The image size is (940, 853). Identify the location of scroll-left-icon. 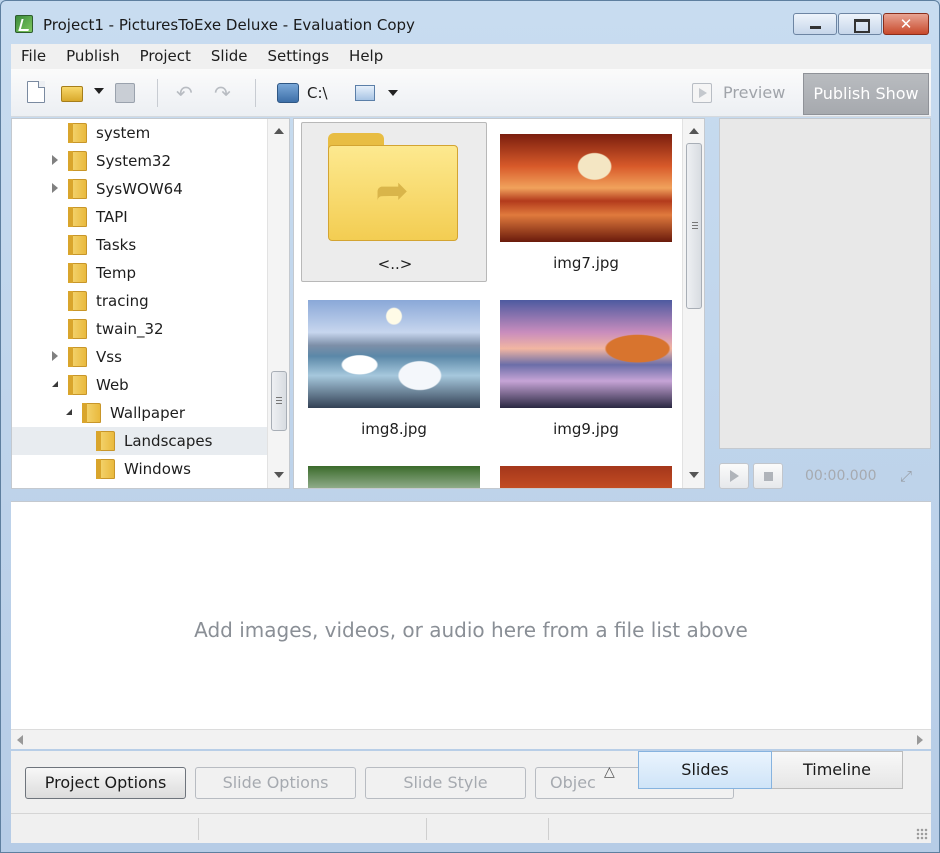
(20, 740).